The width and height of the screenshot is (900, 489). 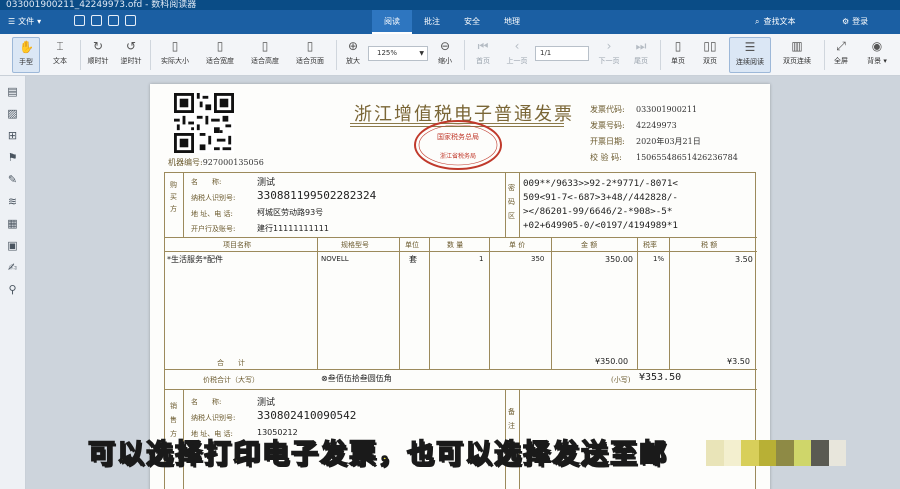 I want to click on col-qty-header: 数 量, so click(x=455, y=245).